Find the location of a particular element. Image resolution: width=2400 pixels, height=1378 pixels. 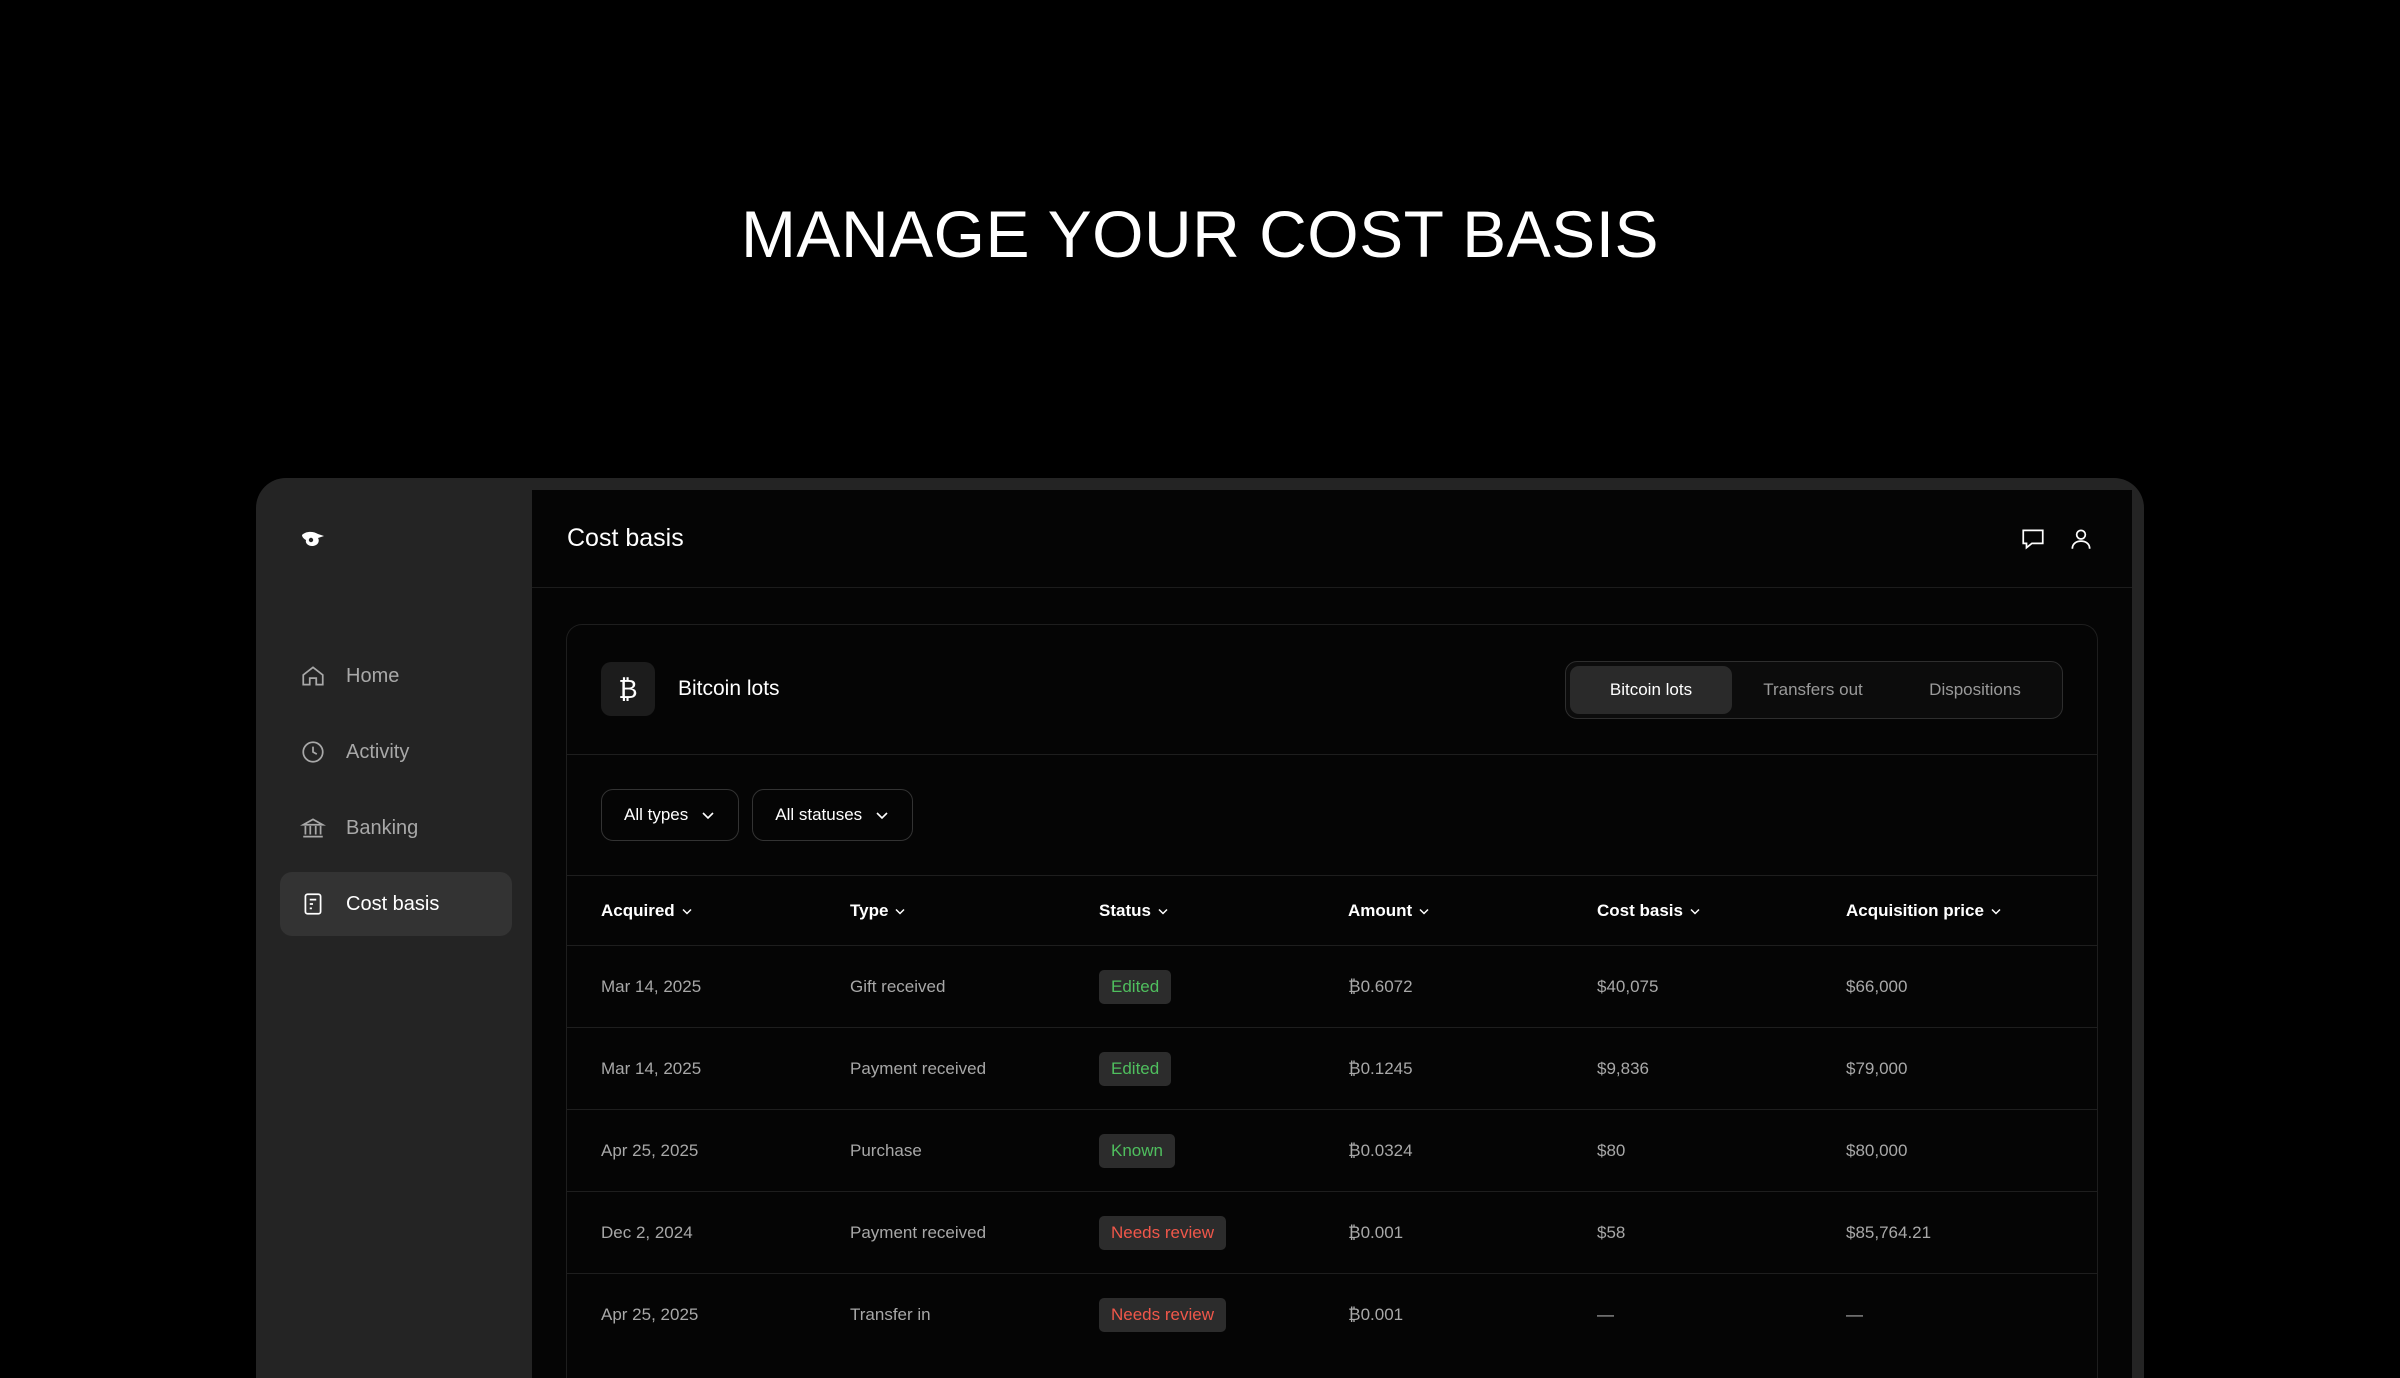

cell-text: $40,075 is located at coordinates (1628, 986).